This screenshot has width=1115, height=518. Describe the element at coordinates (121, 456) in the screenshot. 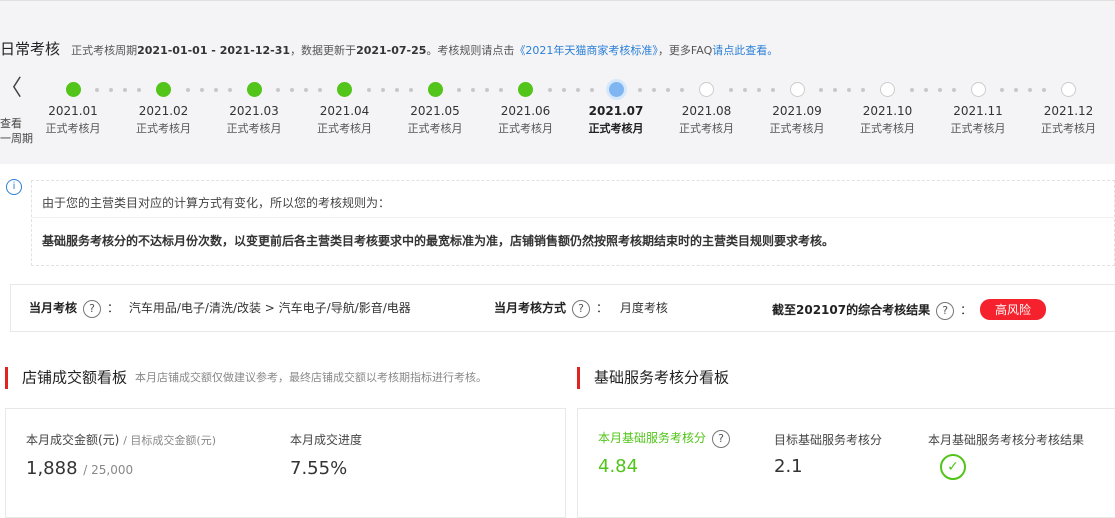

I see `sales-amount-metric: 本月成交金额(元) / 目标成交金额(元) 1,888 / 25,000` at that location.